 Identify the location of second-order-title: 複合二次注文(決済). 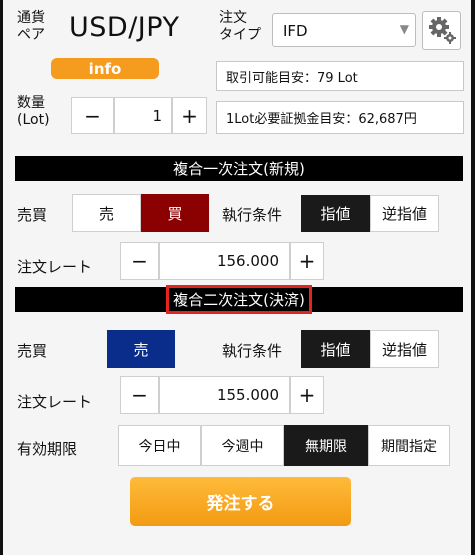
(239, 299).